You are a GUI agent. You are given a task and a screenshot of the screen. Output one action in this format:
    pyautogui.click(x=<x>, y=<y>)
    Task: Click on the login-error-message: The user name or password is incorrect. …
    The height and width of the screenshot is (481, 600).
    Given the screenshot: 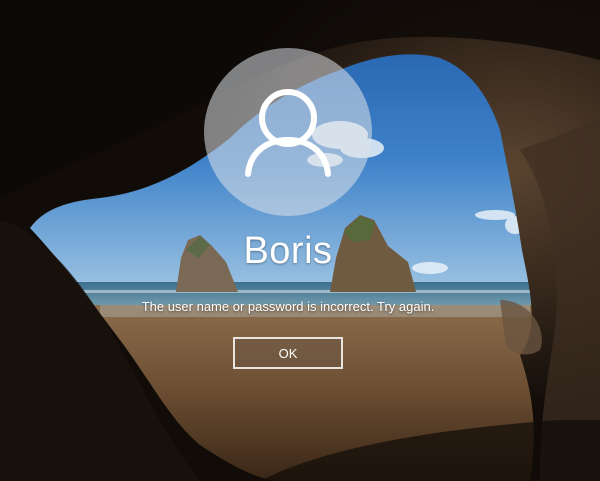 What is the action you would take?
    pyautogui.click(x=288, y=306)
    